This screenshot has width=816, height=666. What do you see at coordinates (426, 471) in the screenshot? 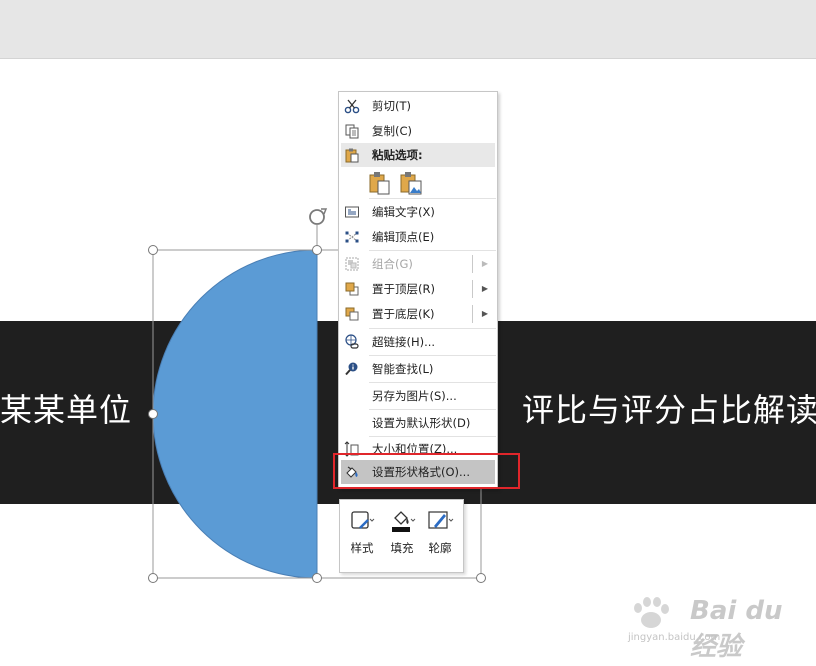
I see `annotation-highlight-box` at bounding box center [426, 471].